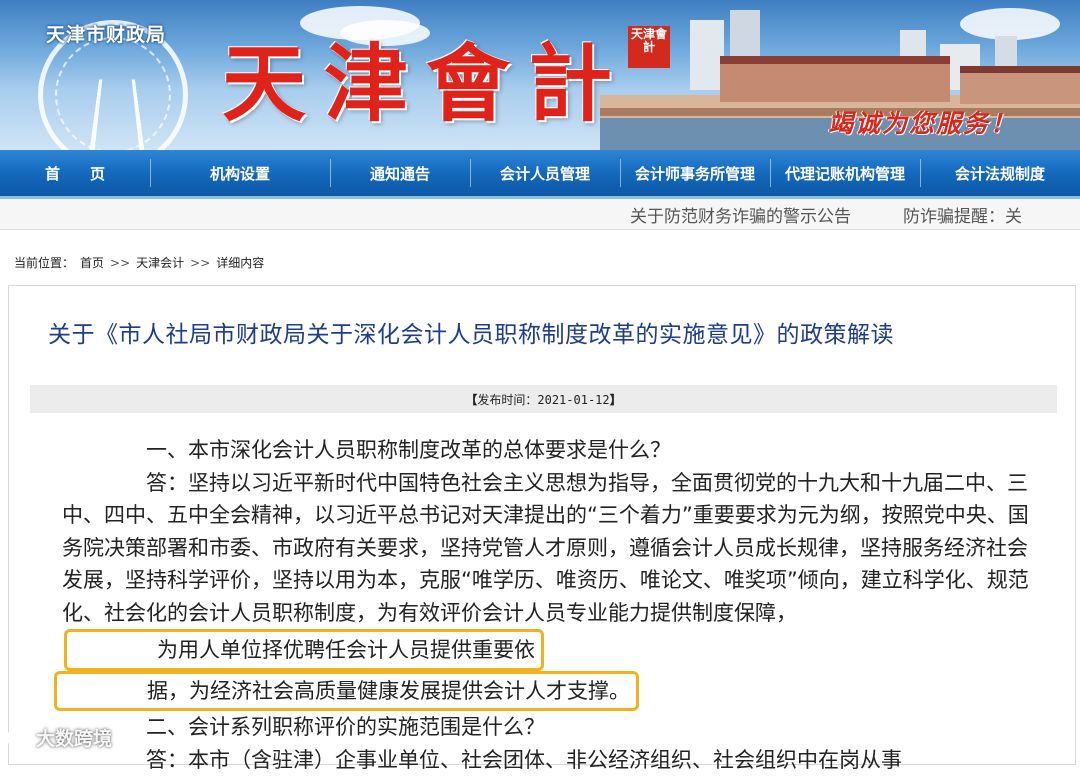 The height and width of the screenshot is (776, 1080). Describe the element at coordinates (75, 173) in the screenshot. I see `nav-item-home: 首 页` at that location.